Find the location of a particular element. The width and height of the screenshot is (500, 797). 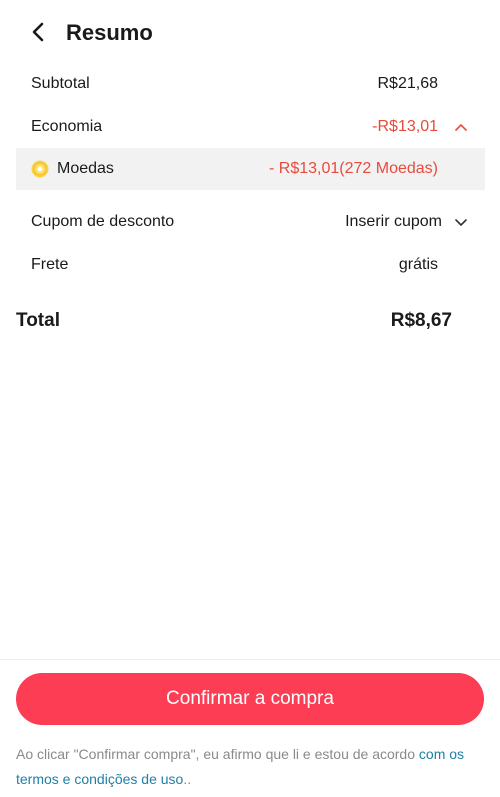

page-title: Resumo is located at coordinates (109, 32).